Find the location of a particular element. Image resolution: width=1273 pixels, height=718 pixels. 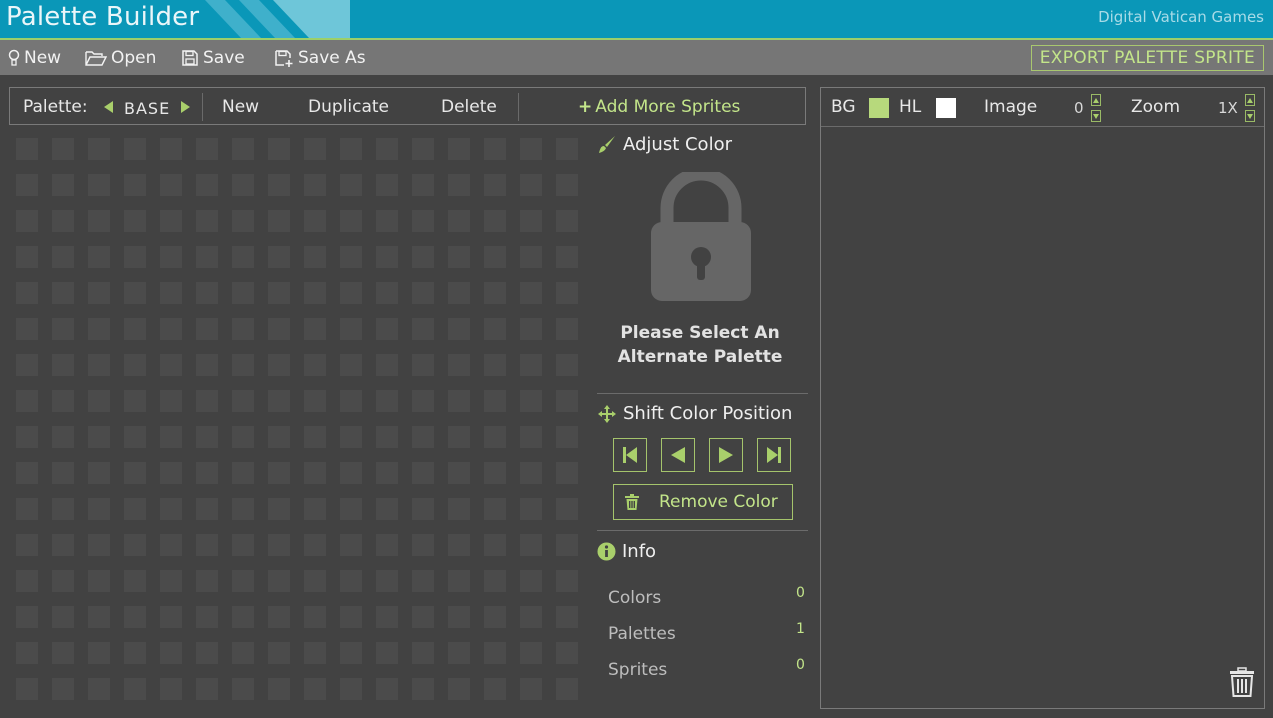

shift-right-button is located at coordinates (726, 455).